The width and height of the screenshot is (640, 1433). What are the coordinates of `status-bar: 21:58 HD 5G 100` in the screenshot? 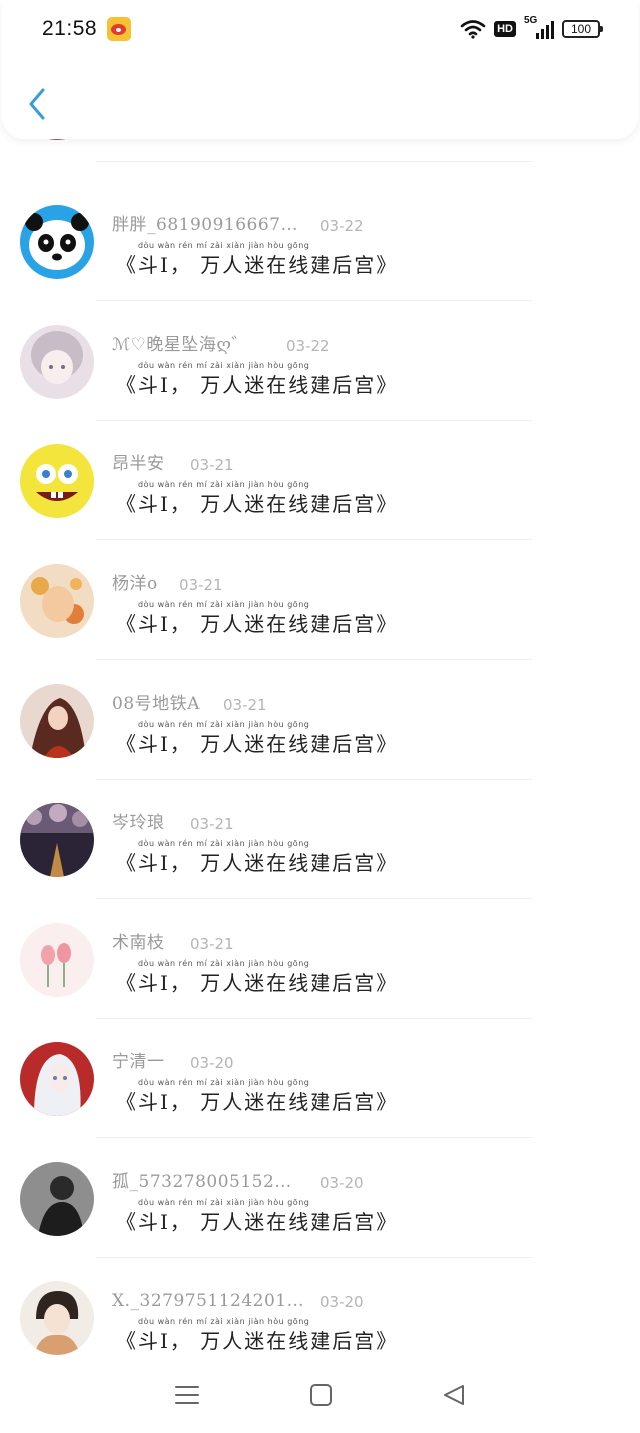 It's located at (320, 29).